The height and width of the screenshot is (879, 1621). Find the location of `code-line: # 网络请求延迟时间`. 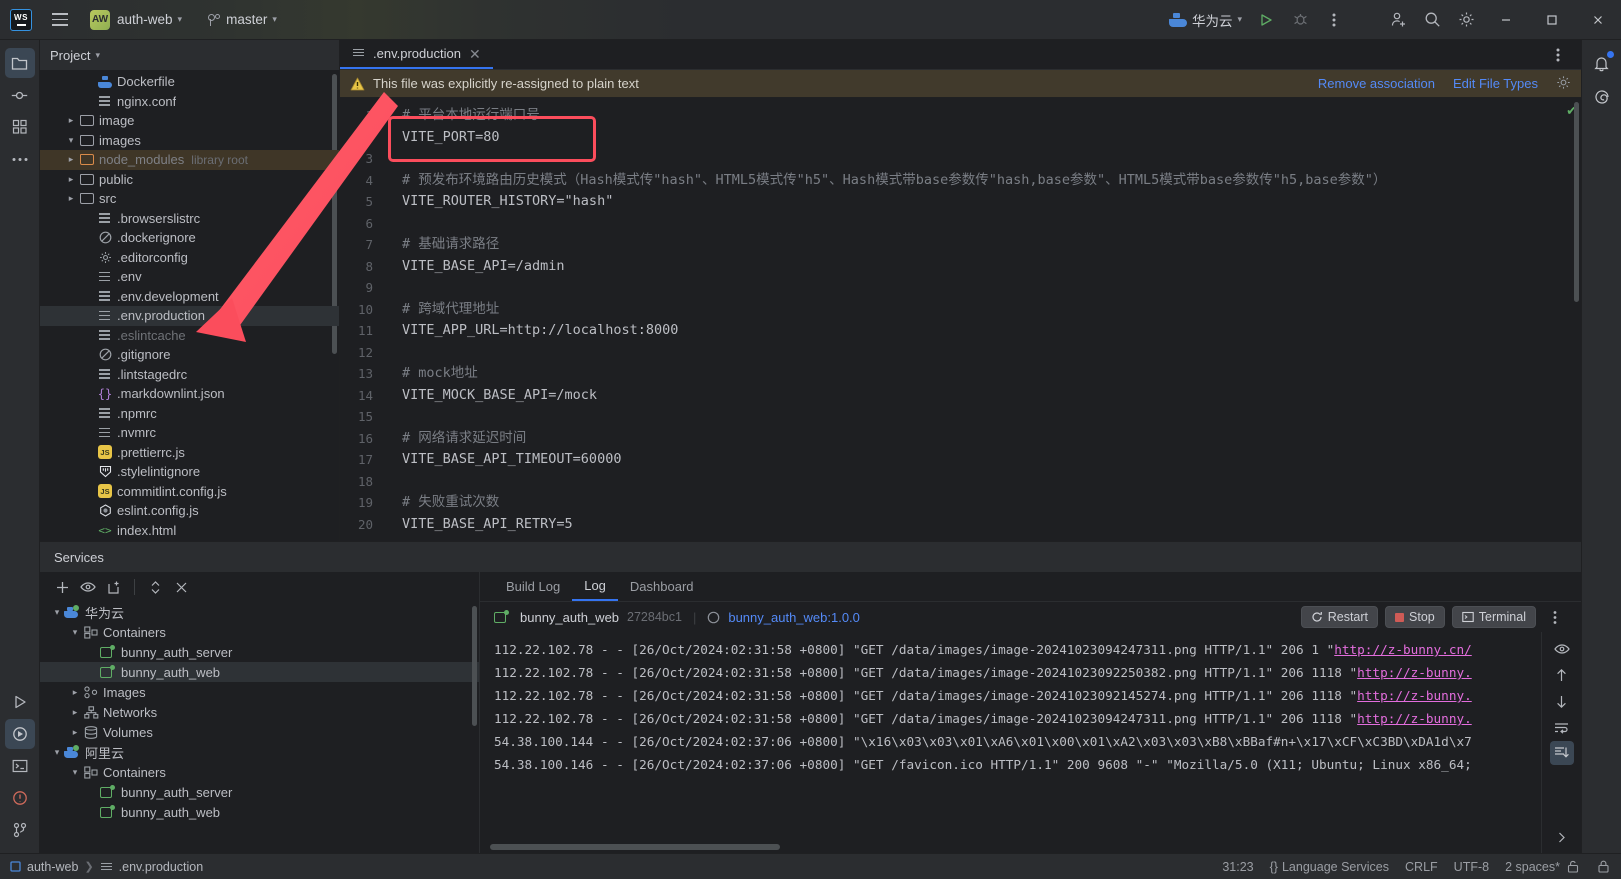

code-line: # 网络请求延迟时间 is located at coordinates (980, 439).